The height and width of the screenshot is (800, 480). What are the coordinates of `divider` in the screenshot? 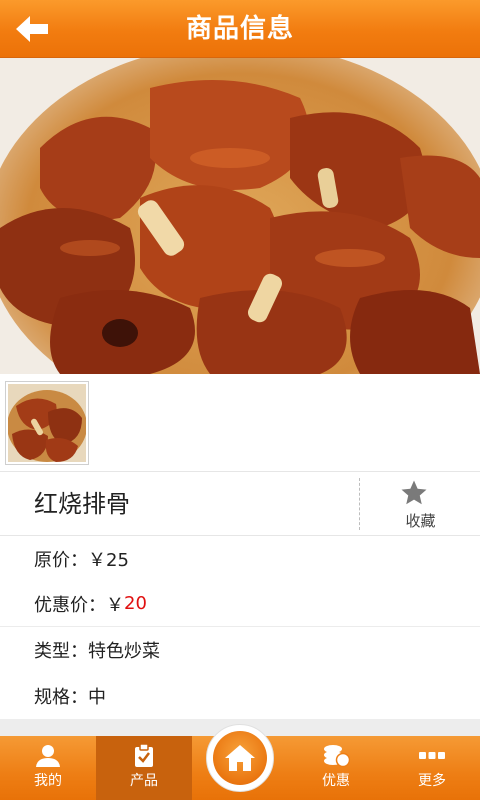 It's located at (359, 504).